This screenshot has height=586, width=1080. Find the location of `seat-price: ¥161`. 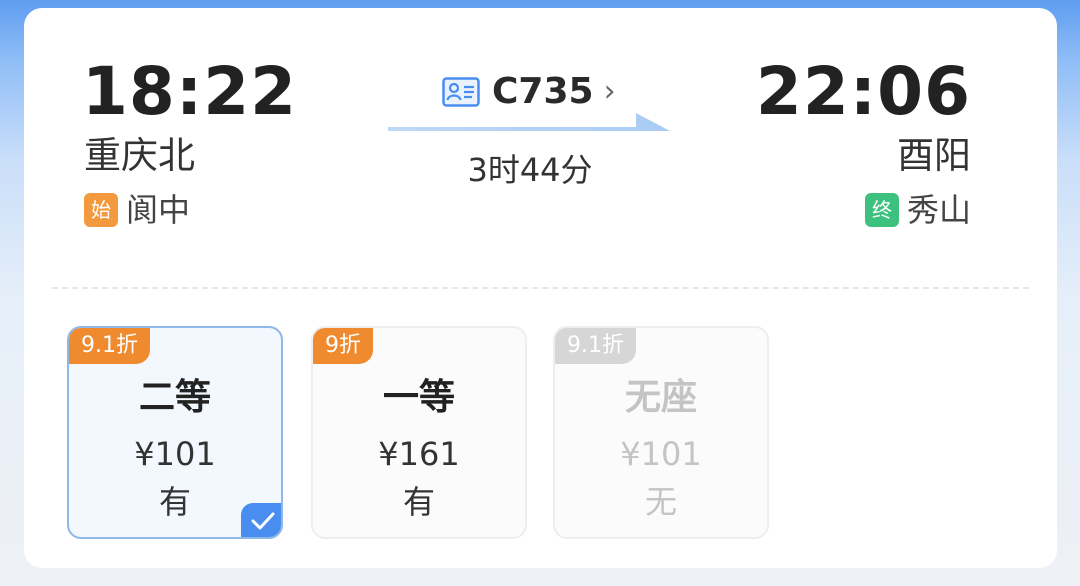

seat-price: ¥161 is located at coordinates (419, 454).